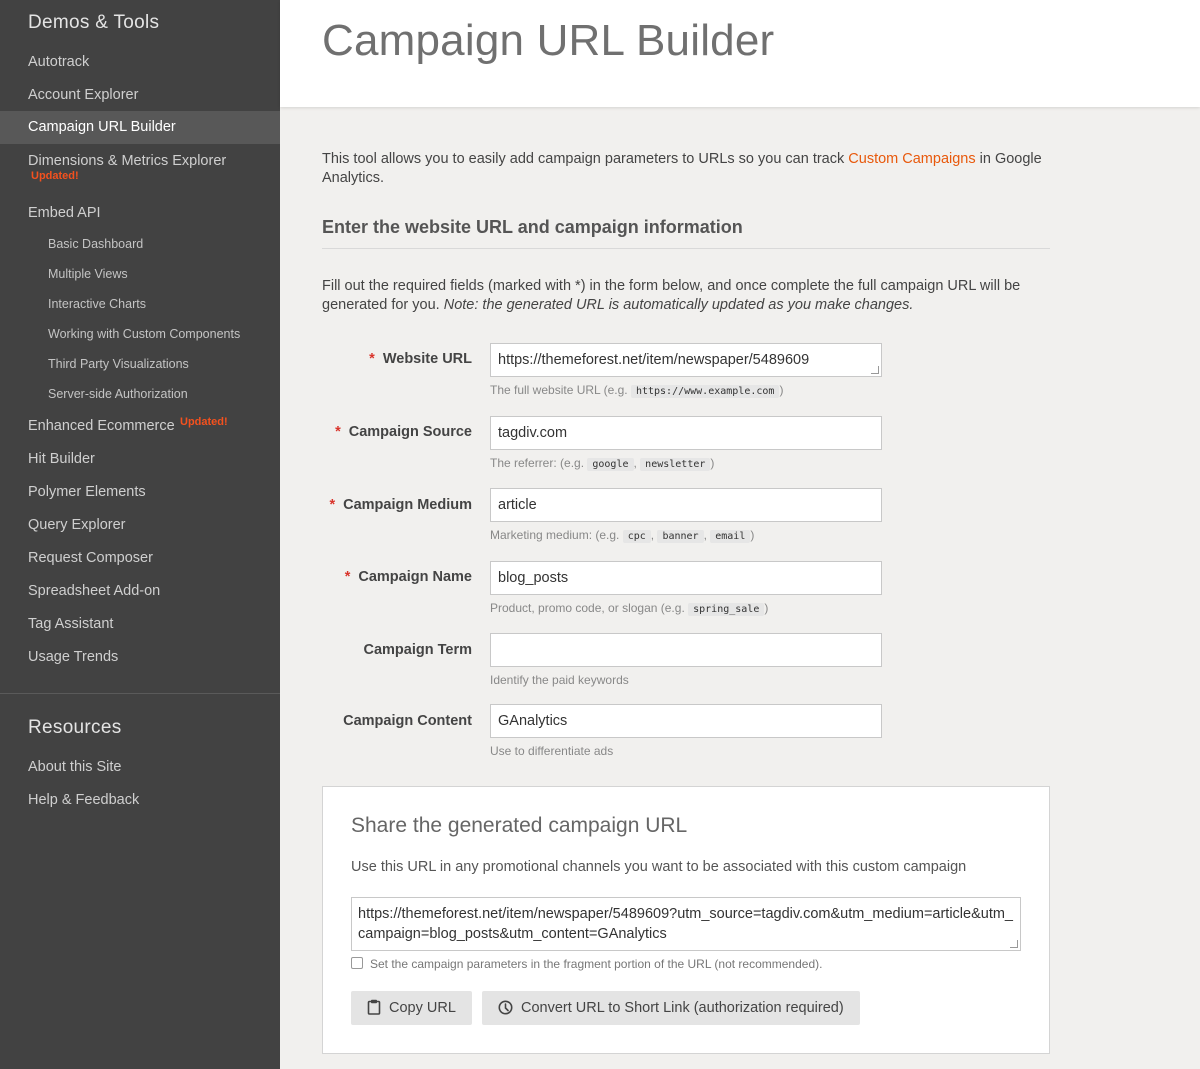 Image resolution: width=1200 pixels, height=1069 pixels. Describe the element at coordinates (686, 433) in the screenshot. I see `campaign-source-input: tagdiv.com` at that location.